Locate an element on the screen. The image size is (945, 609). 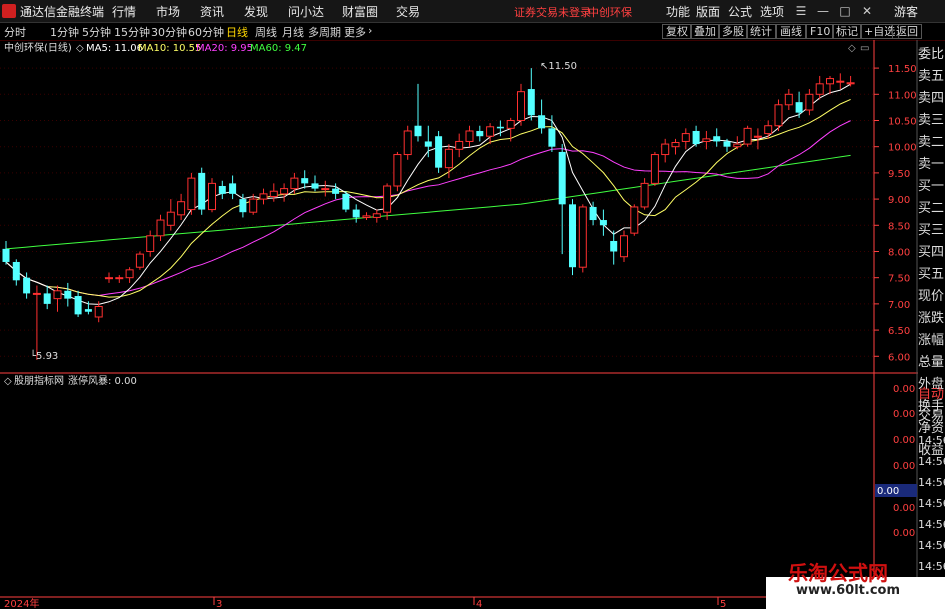
menu-wenxiaoda: 问小达 is located at coordinates (306, 11).